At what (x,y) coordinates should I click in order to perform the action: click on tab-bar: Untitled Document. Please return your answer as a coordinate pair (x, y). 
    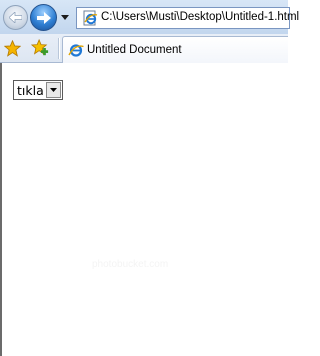
    Looking at the image, I should click on (144, 48).